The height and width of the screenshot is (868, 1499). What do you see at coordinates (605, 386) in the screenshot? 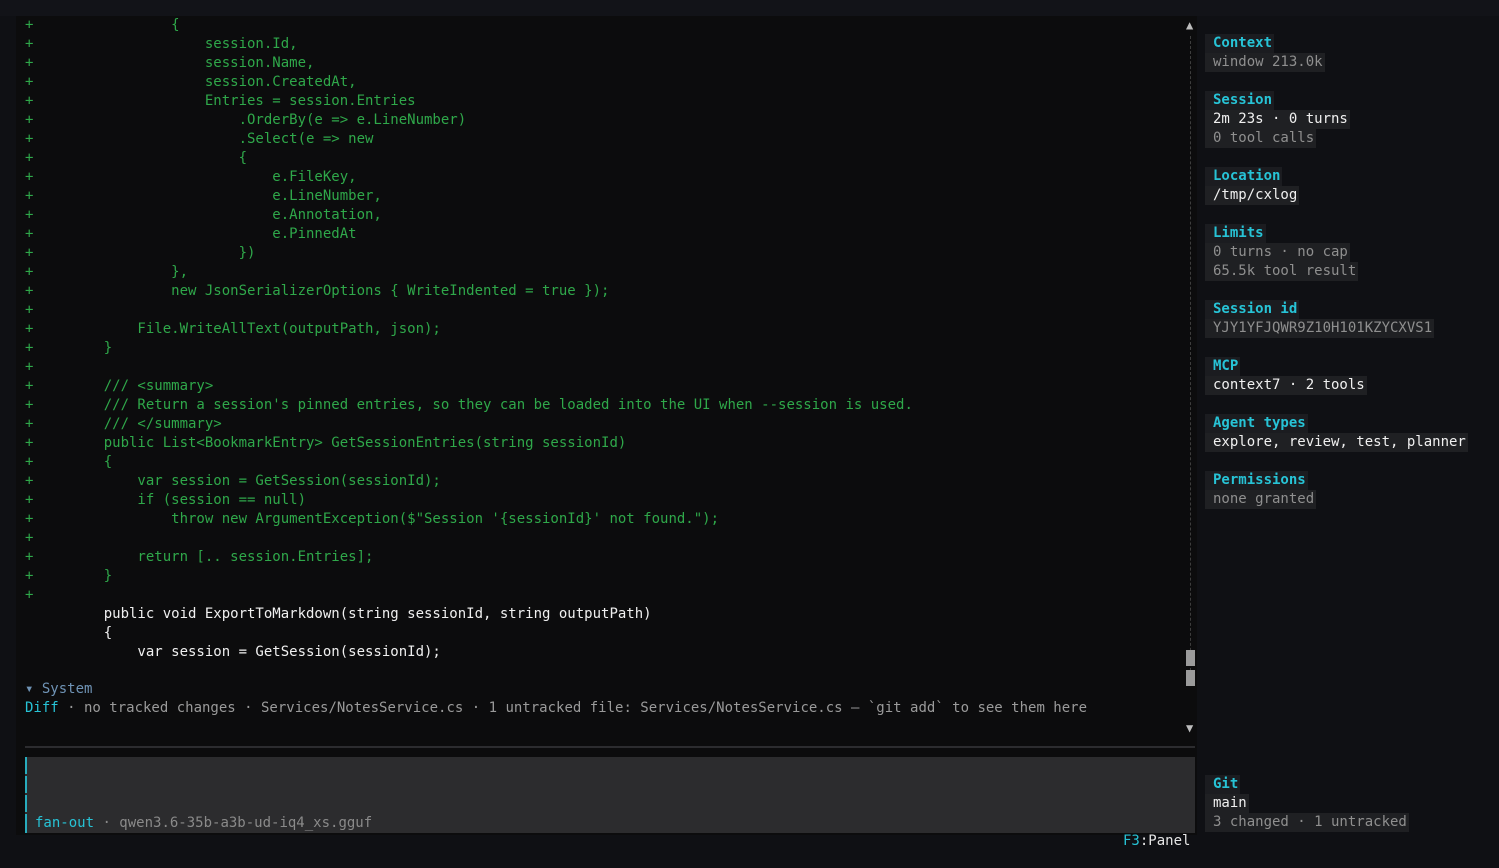
I see `diff-line: + /// <summary>` at bounding box center [605, 386].